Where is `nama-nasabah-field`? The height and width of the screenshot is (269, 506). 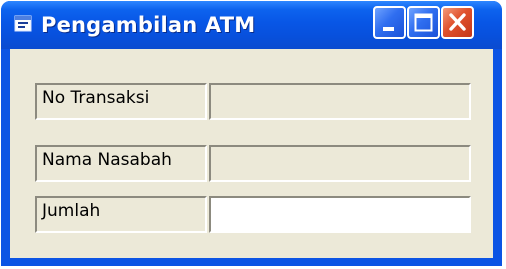 nama-nasabah-field is located at coordinates (340, 163).